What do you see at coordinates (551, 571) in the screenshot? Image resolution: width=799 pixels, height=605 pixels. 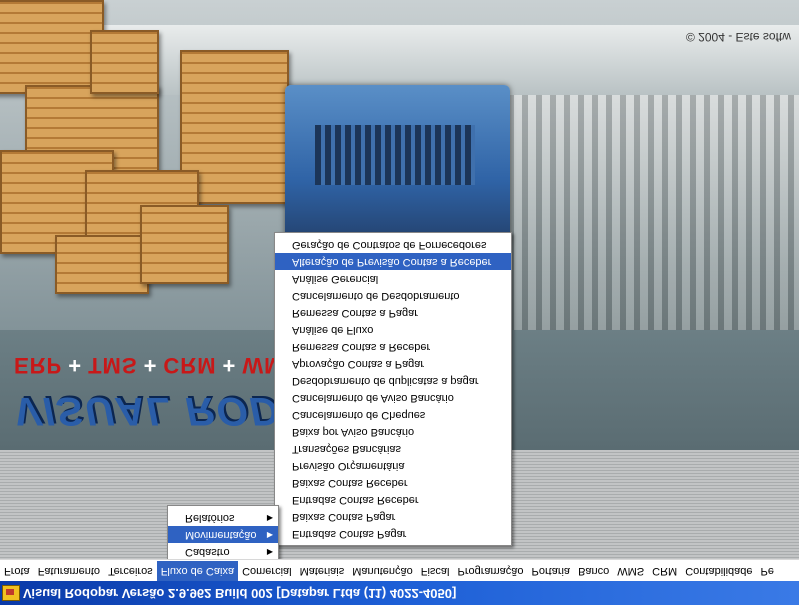 I see `menubar-item-portaria: Portaria` at bounding box center [551, 571].